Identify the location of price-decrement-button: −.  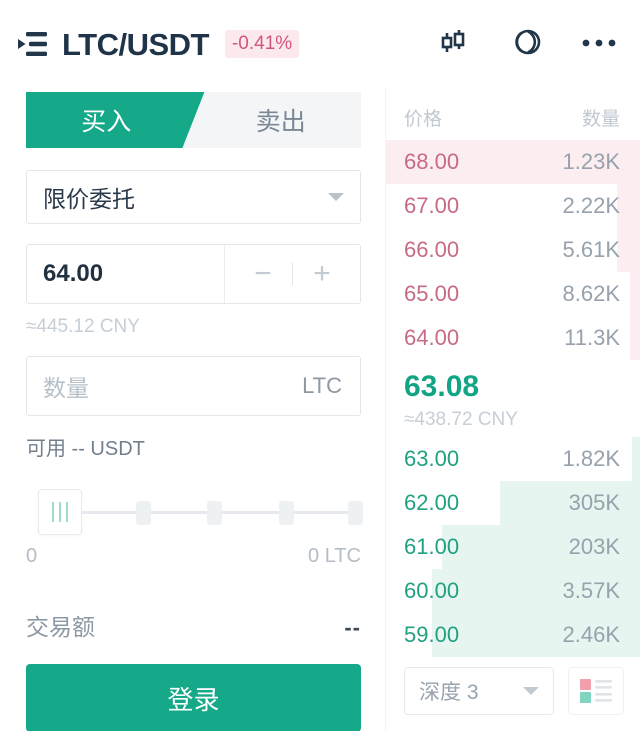
(263, 274).